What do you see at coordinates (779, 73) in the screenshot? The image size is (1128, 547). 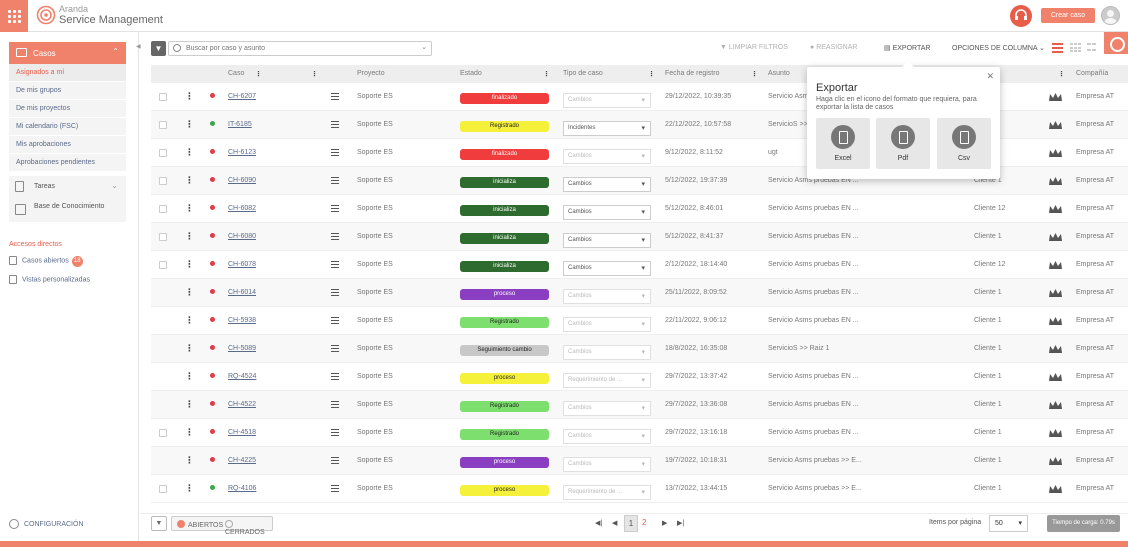 I see `column-header-asunto: Asunto` at bounding box center [779, 73].